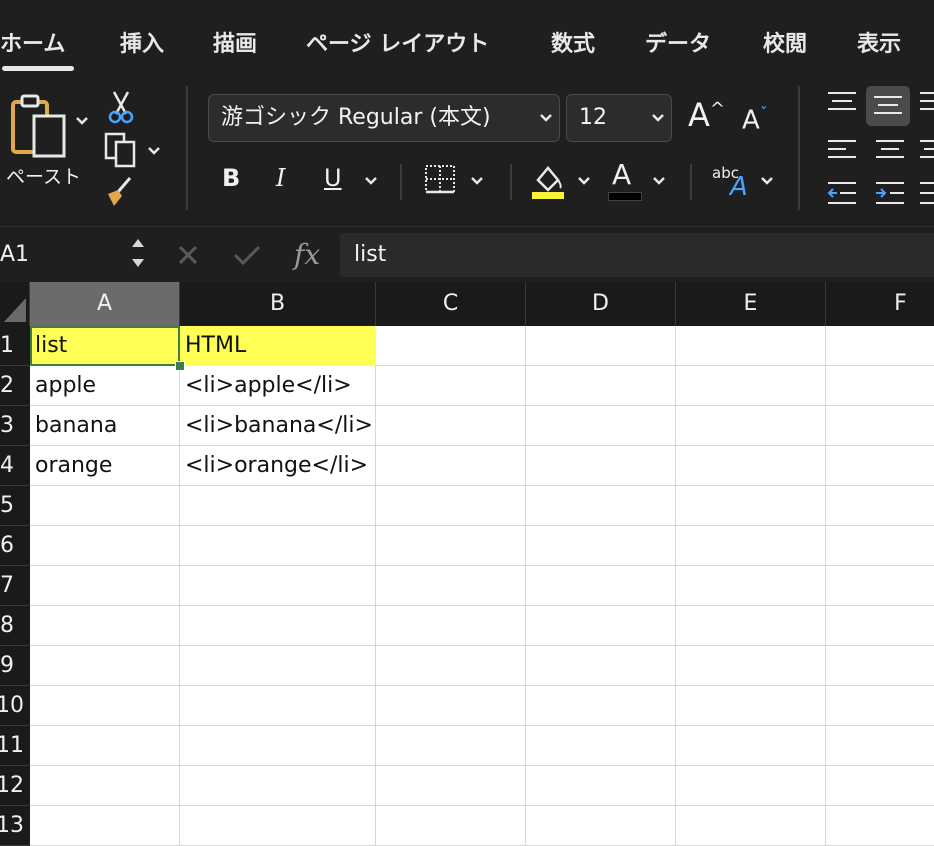  Describe the element at coordinates (451, 626) in the screenshot. I see `cell-c8` at that location.